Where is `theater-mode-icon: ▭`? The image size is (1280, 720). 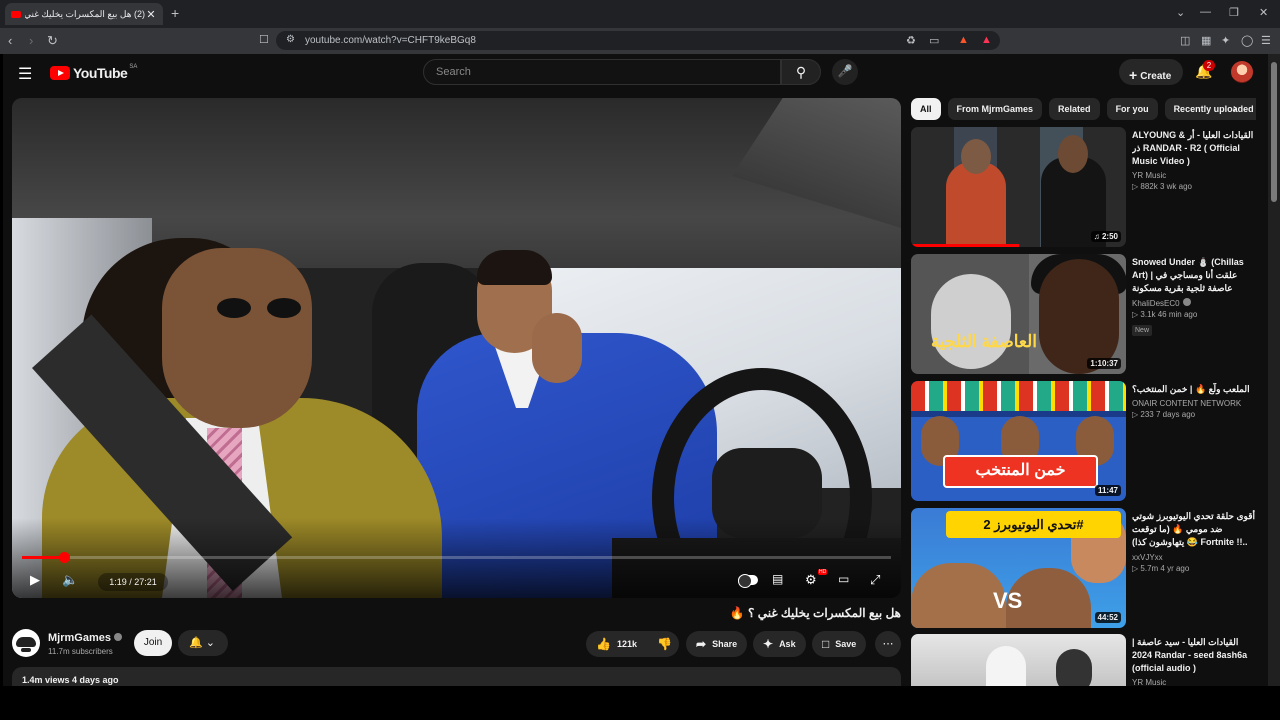
theater-mode-icon: ▭ is located at coordinates (843, 579).